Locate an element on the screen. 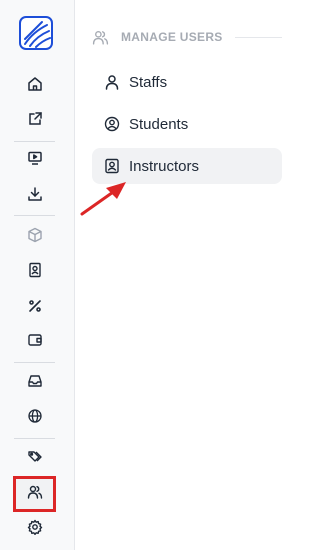 This screenshot has width=320, height=550. rail-download-button is located at coordinates (35, 196).